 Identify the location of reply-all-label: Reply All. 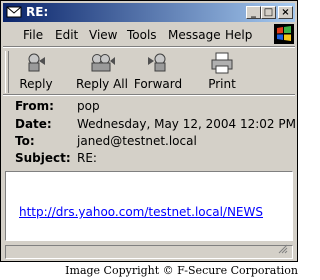
(102, 84).